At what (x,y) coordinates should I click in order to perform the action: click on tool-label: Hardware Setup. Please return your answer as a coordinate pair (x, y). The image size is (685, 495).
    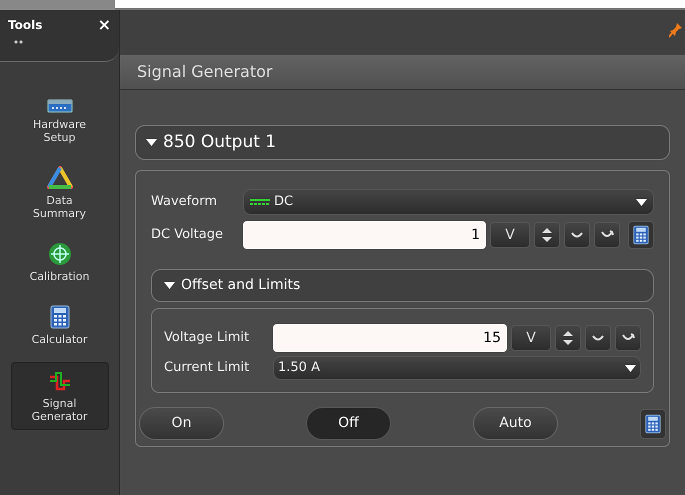
    Looking at the image, I should click on (60, 131).